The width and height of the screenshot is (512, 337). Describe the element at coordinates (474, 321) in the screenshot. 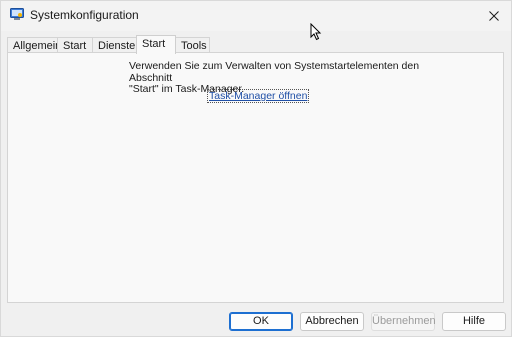

I see `help-button: Hilfe` at that location.